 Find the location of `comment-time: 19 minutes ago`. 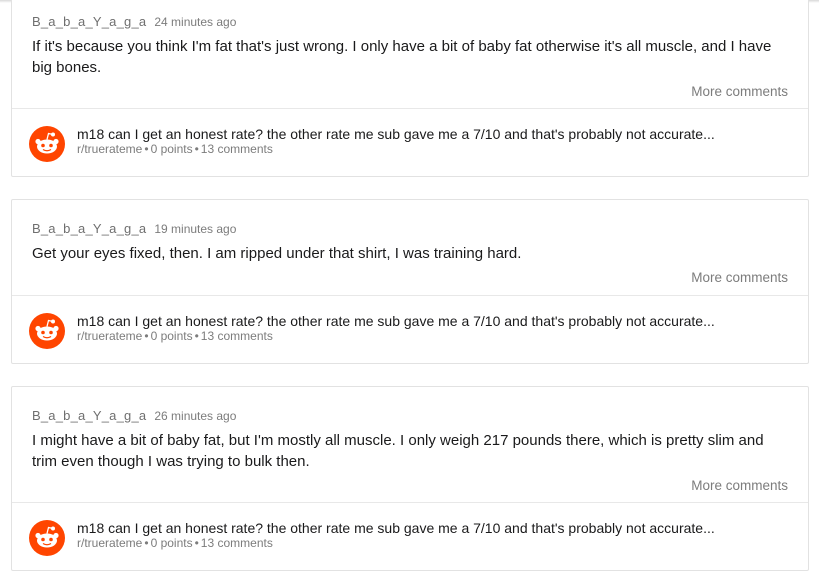

comment-time: 19 minutes ago is located at coordinates (195, 229).